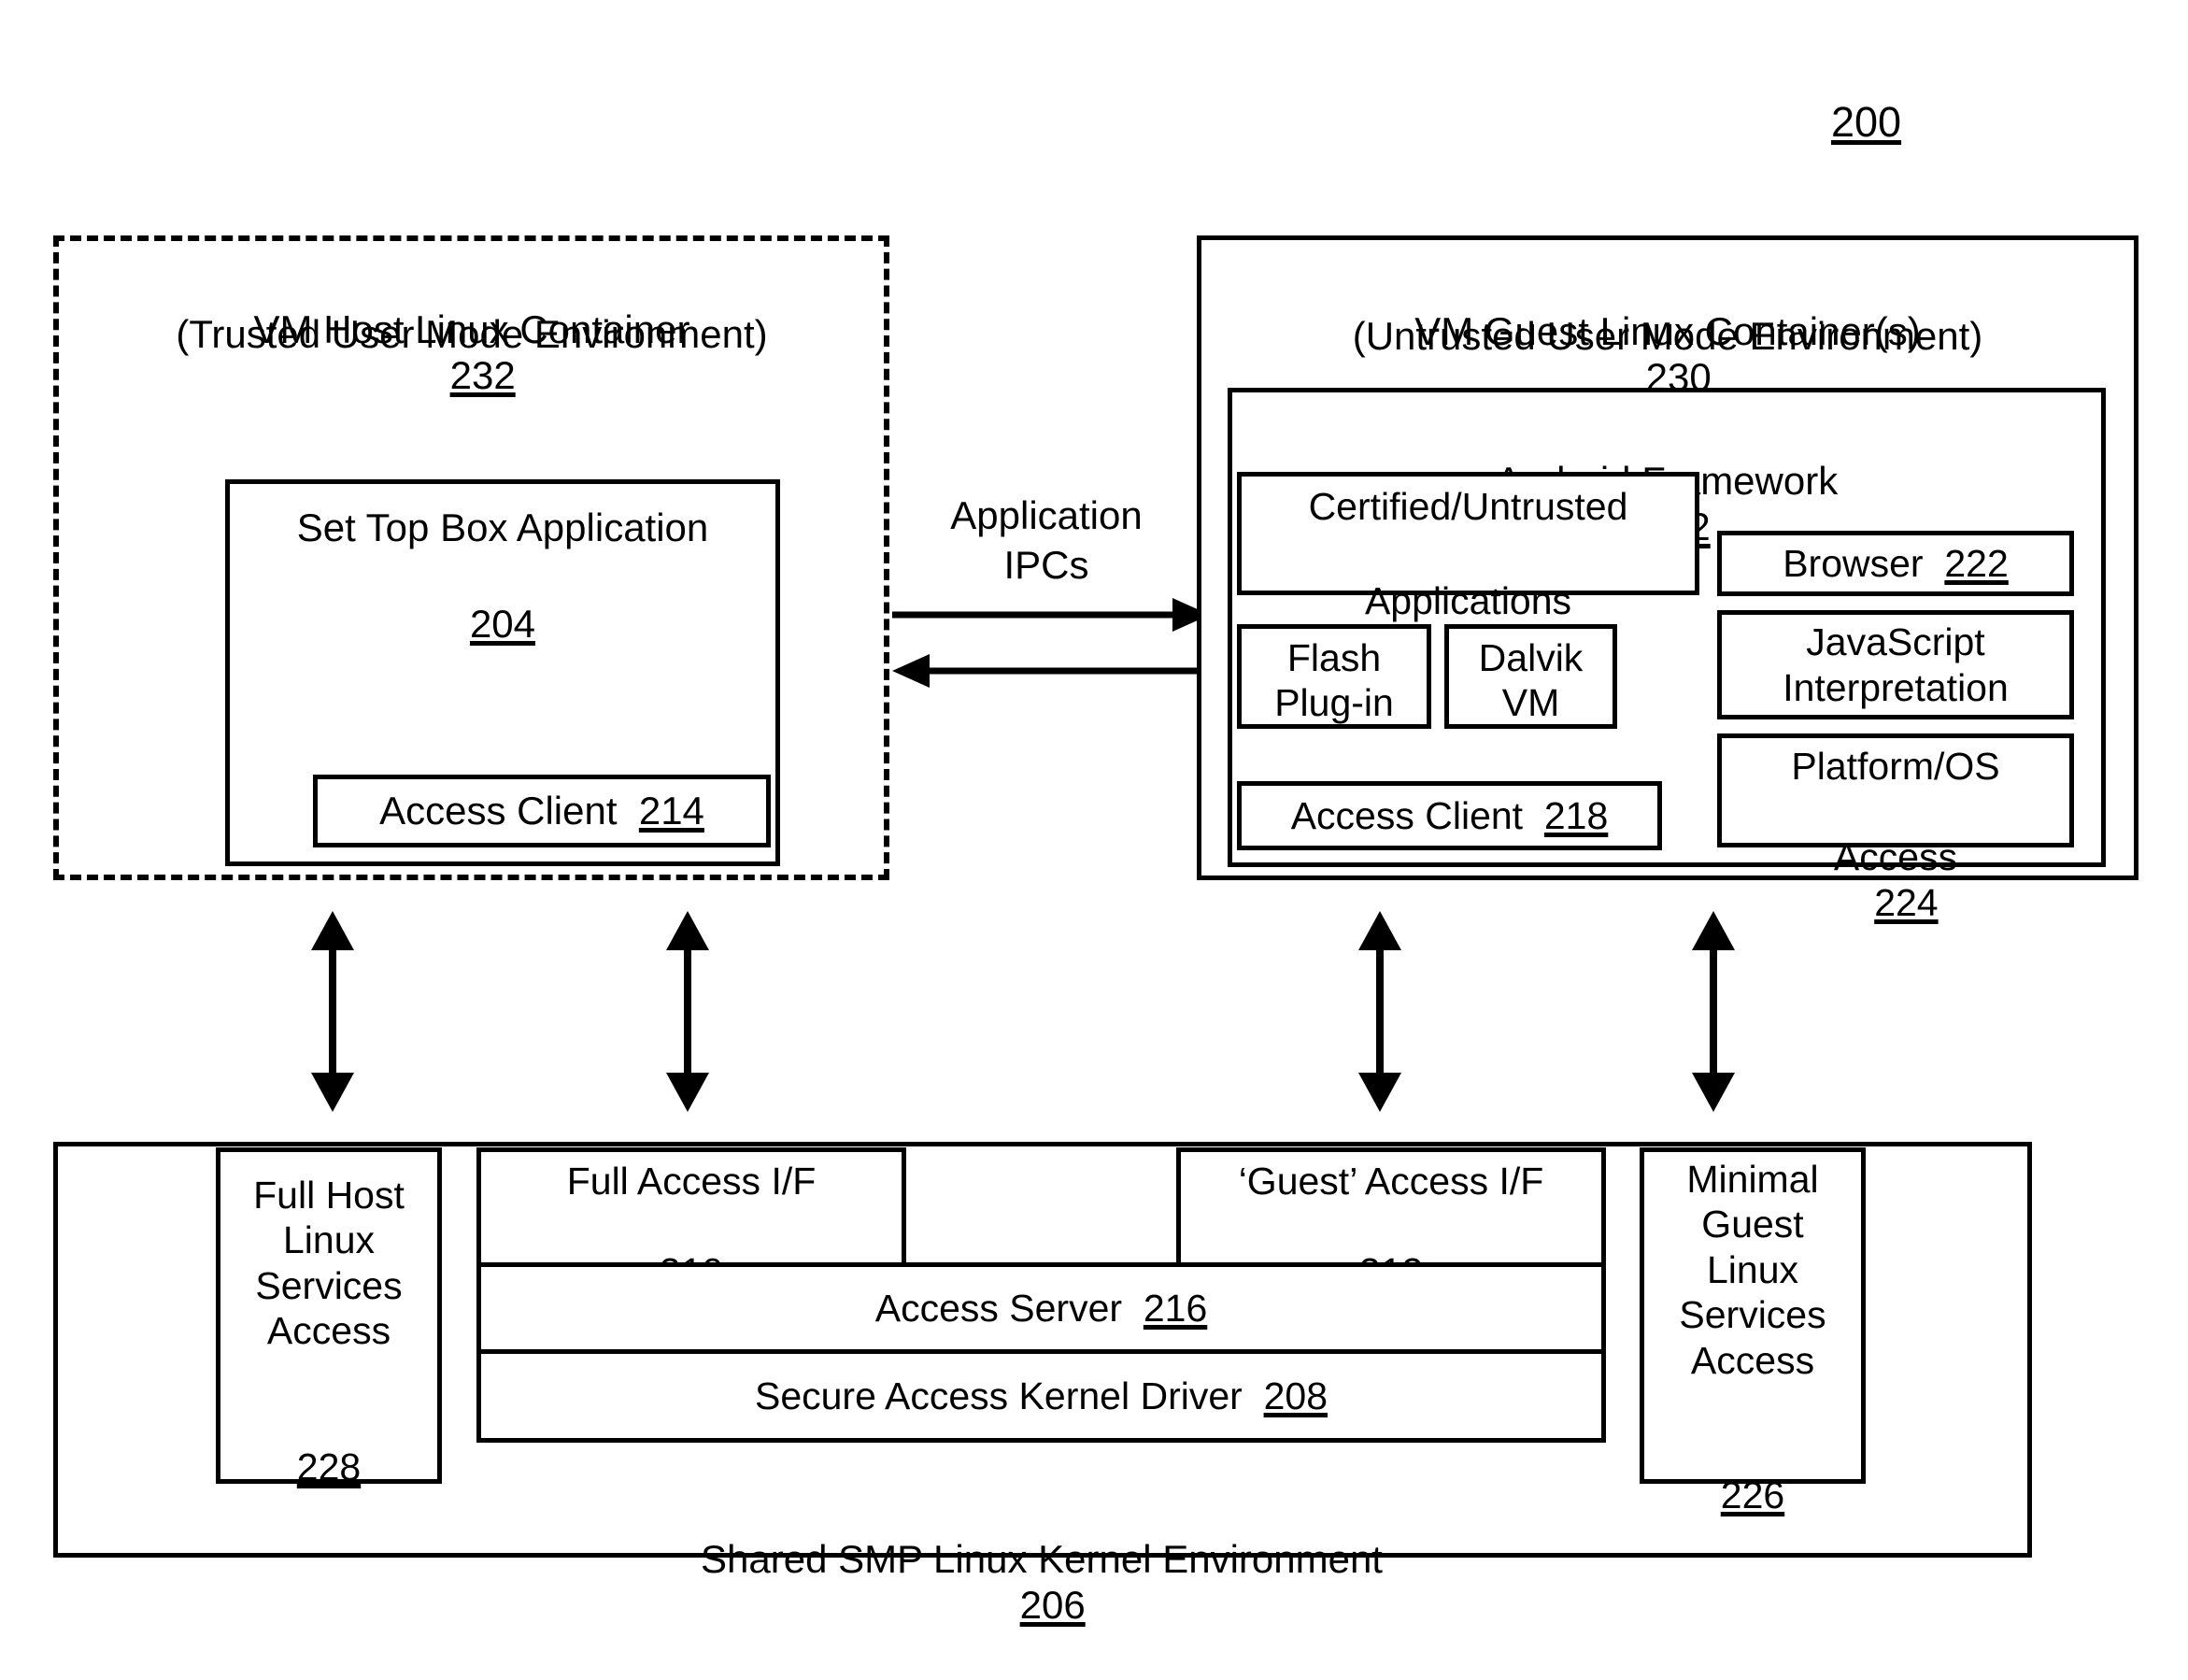 The width and height of the screenshot is (2188, 1680). I want to click on guest-access-client-label-row: Access Client 218, so click(1450, 815).